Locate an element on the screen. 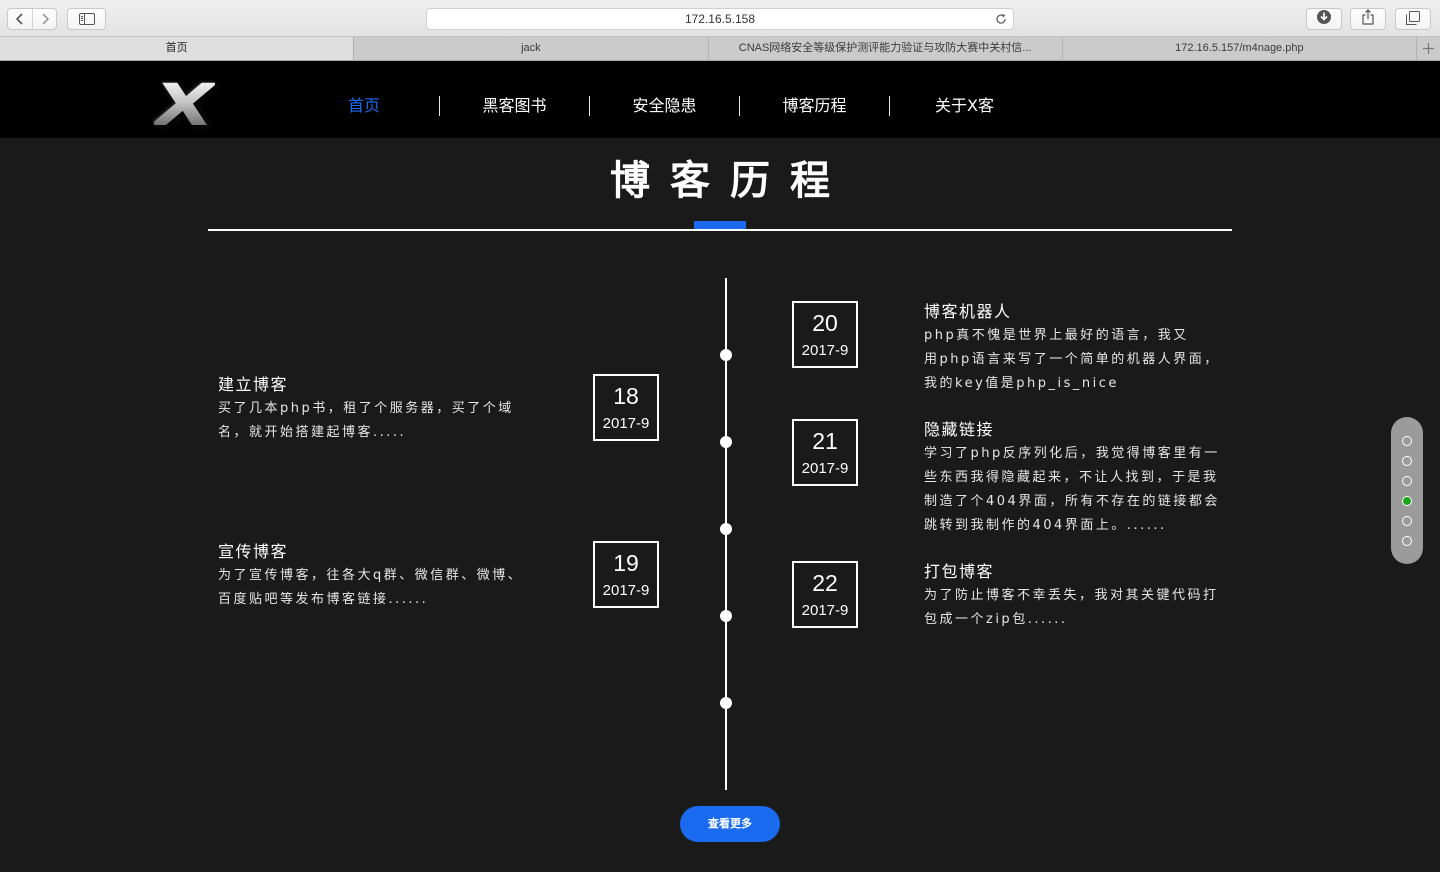 The image size is (1440, 872). site-logo: X is located at coordinates (184, 105).